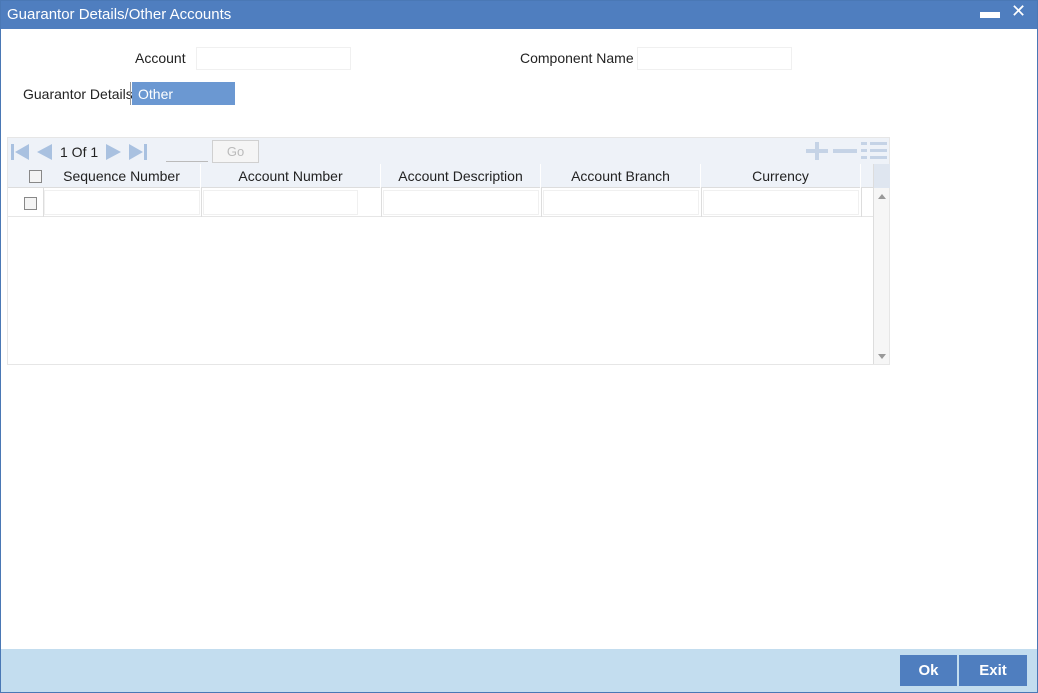 The image size is (1038, 693). I want to click on table-row, so click(440, 202).